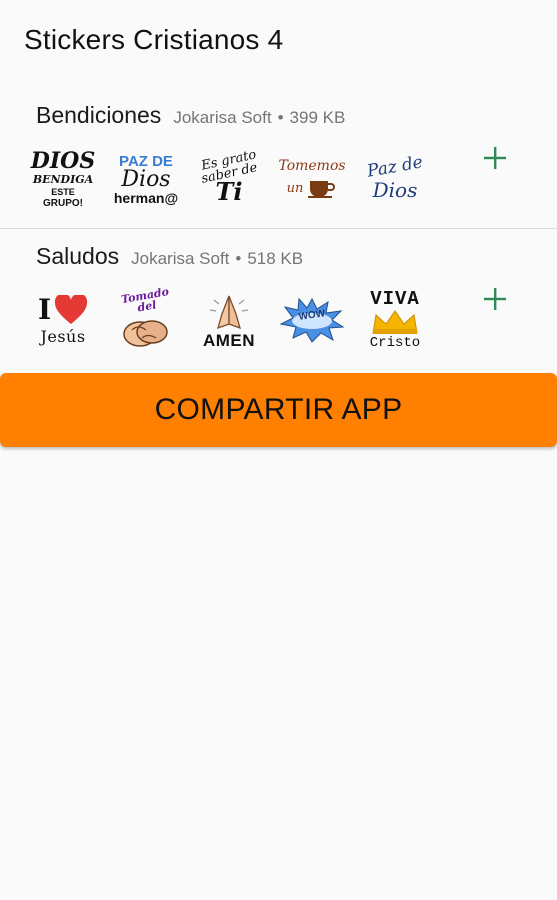 Image resolution: width=557 pixels, height=900 pixels. I want to click on sticker-text: VIVA, so click(395, 299).